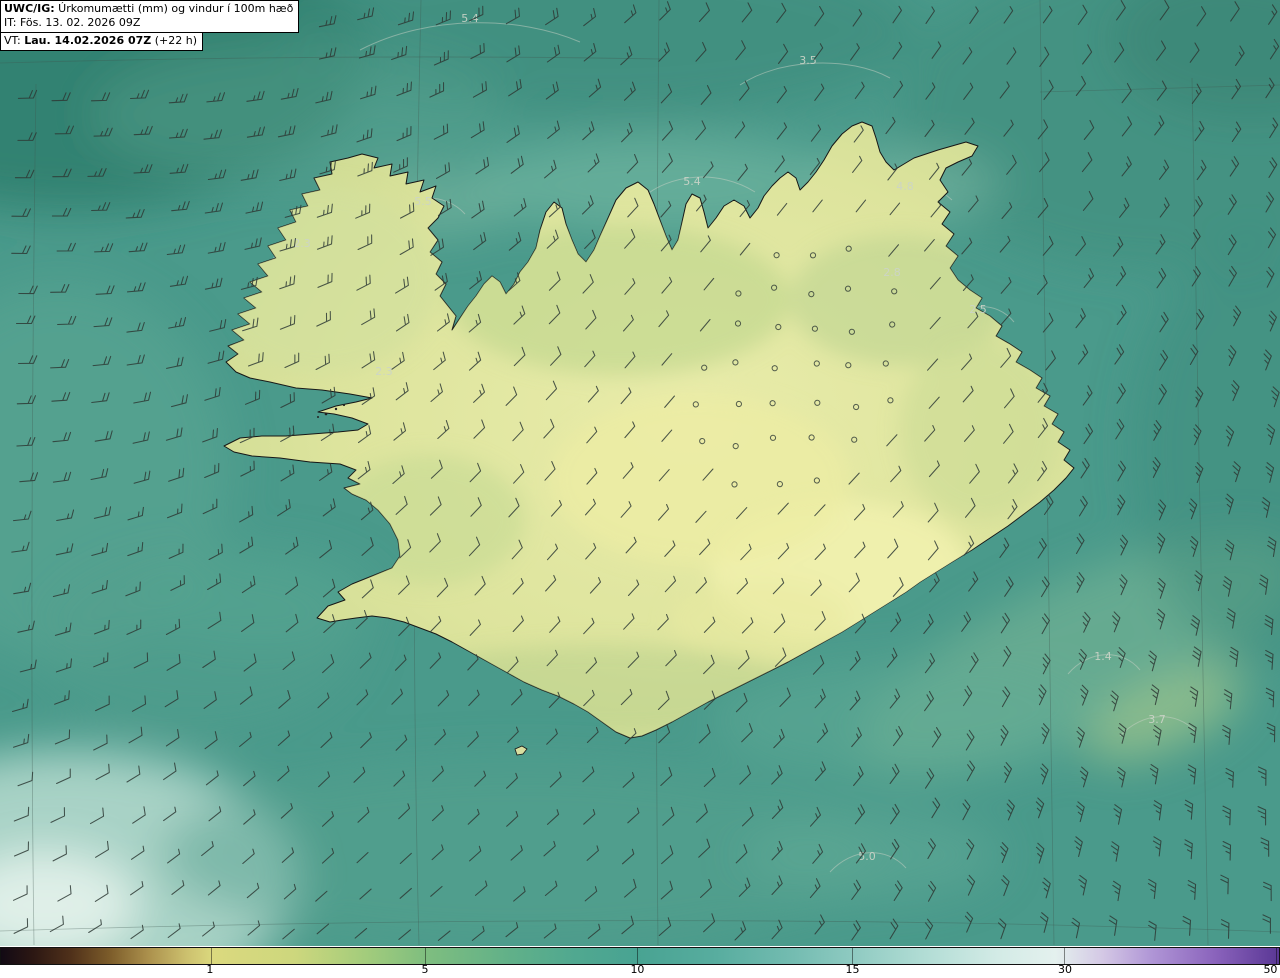 The height and width of the screenshot is (978, 1280). What do you see at coordinates (892, 272) in the screenshot?
I see `contour-label: 2.8` at bounding box center [892, 272].